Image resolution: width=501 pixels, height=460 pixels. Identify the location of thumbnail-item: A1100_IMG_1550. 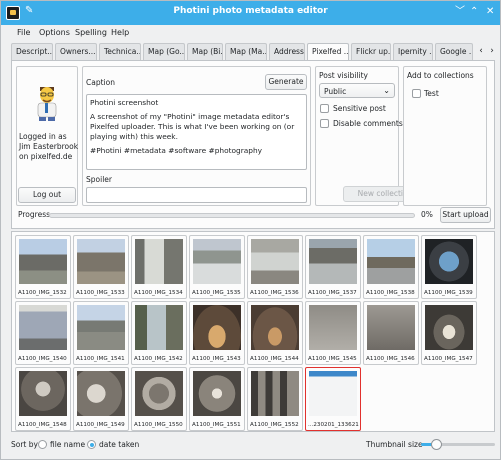
(159, 399).